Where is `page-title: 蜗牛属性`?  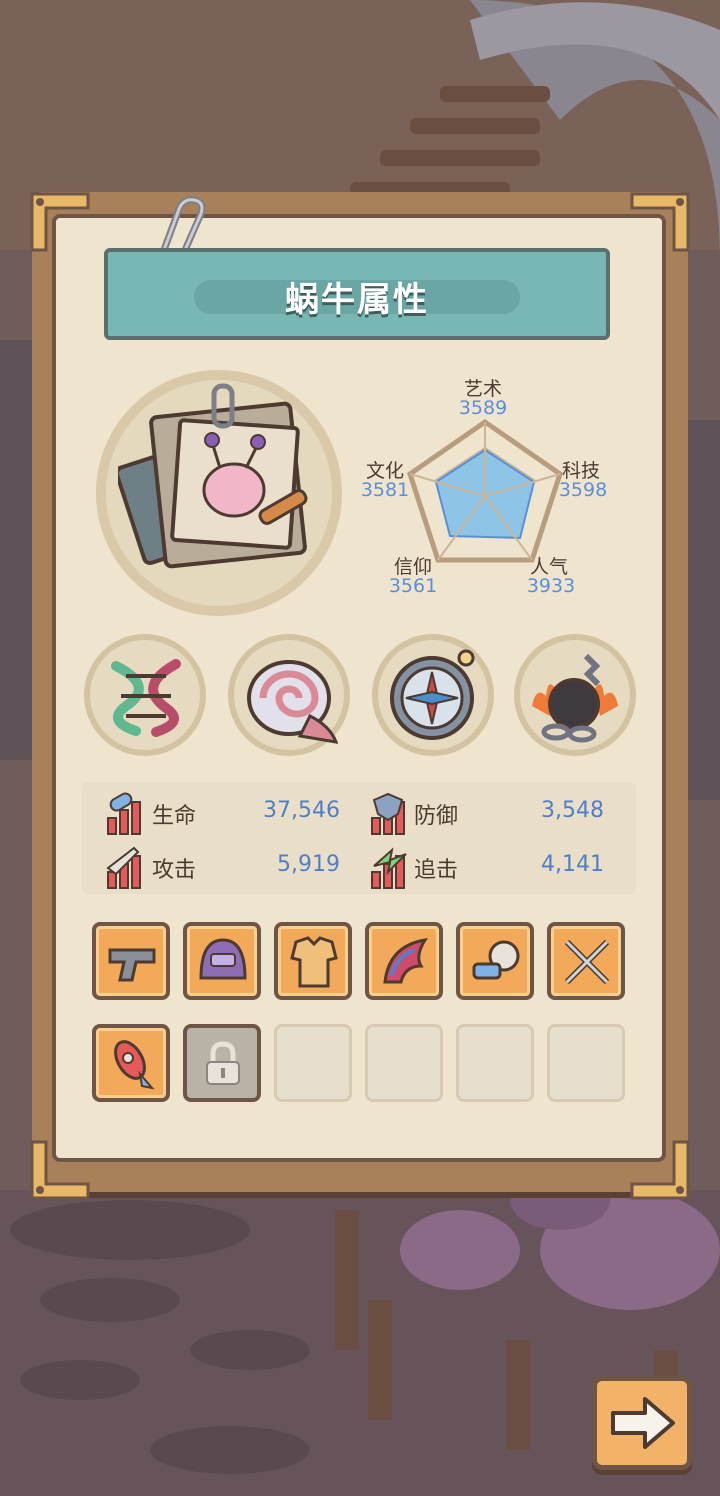 page-title: 蜗牛属性 is located at coordinates (357, 300).